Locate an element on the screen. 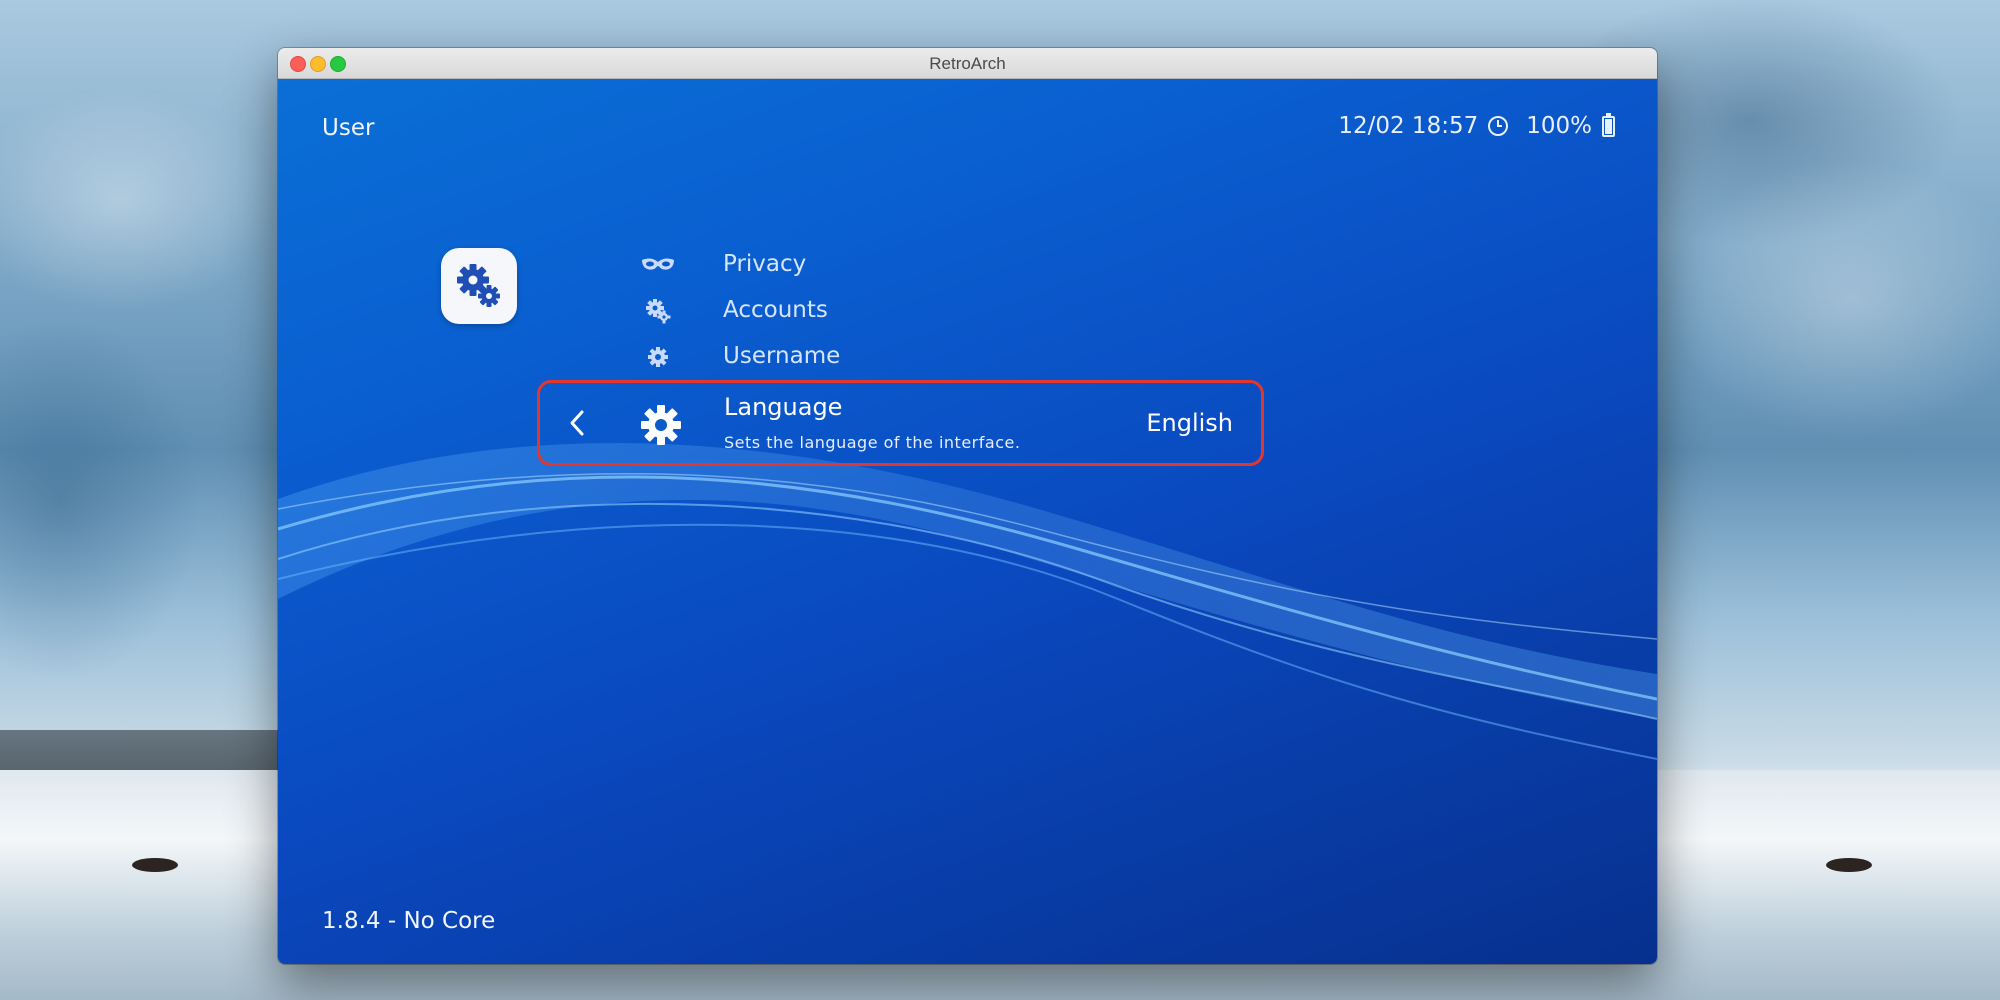 This screenshot has width=2000, height=1000. battery-icon is located at coordinates (1608, 124).